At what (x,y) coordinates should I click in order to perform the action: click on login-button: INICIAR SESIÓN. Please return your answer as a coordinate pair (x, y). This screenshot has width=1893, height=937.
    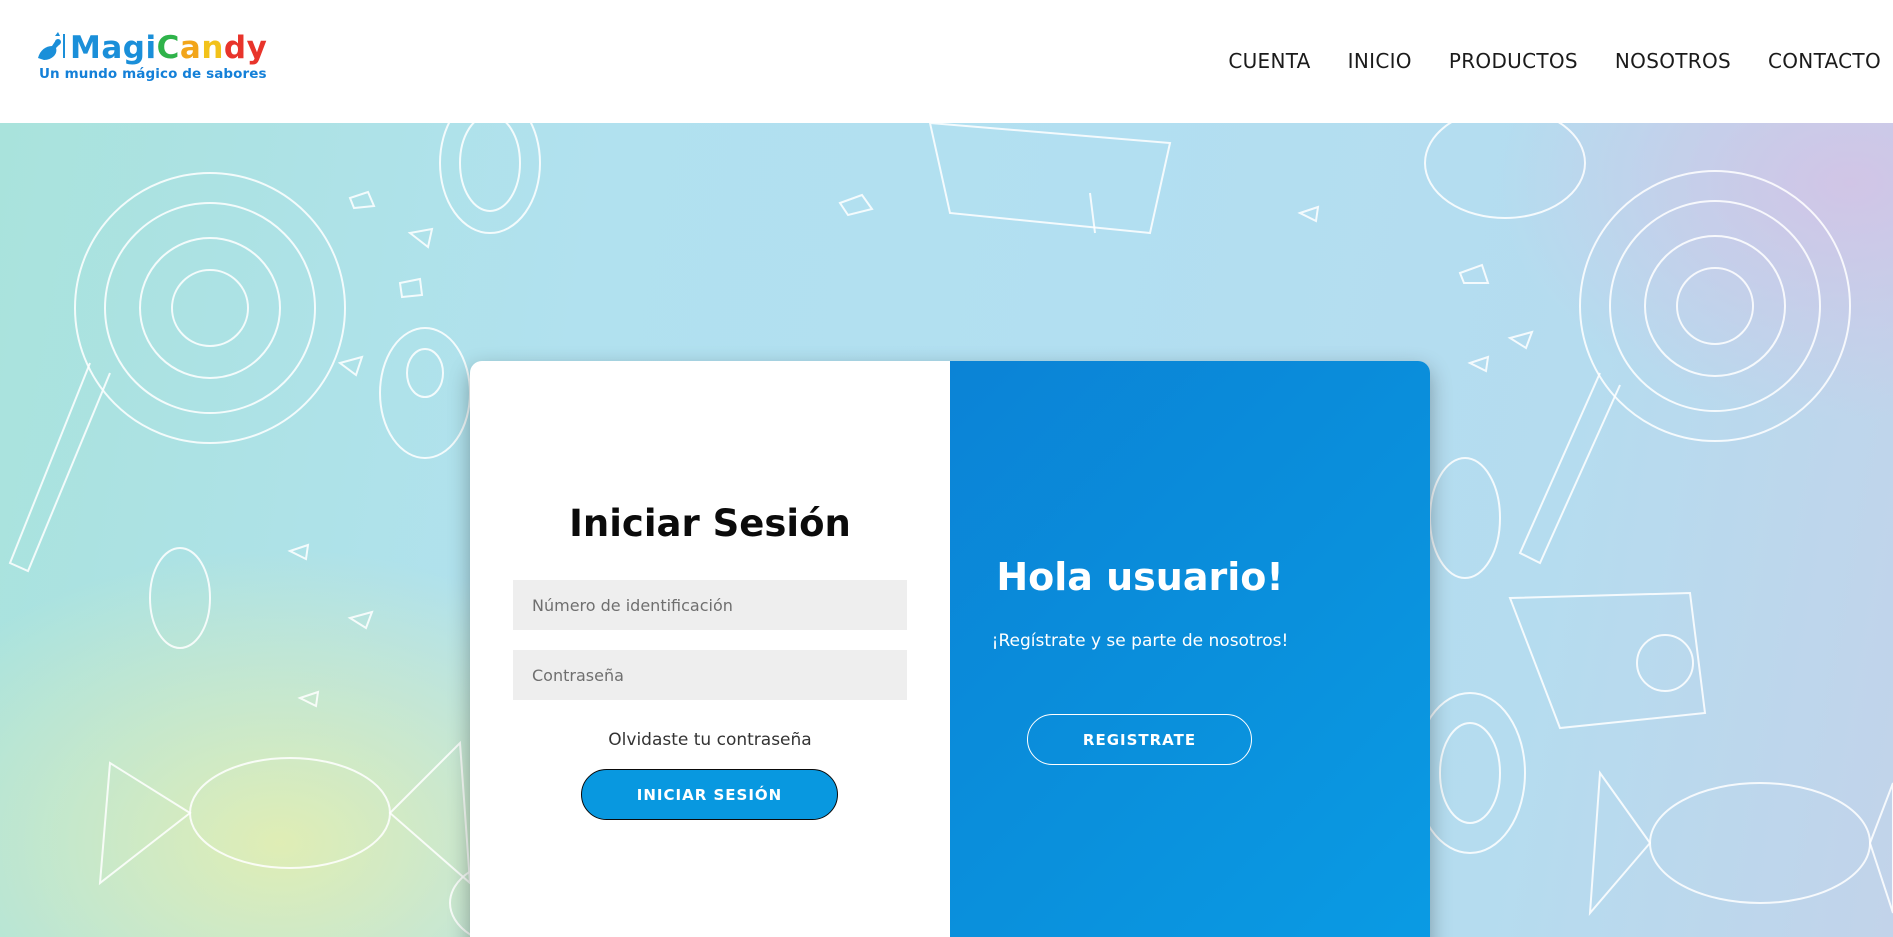
    Looking at the image, I should click on (709, 794).